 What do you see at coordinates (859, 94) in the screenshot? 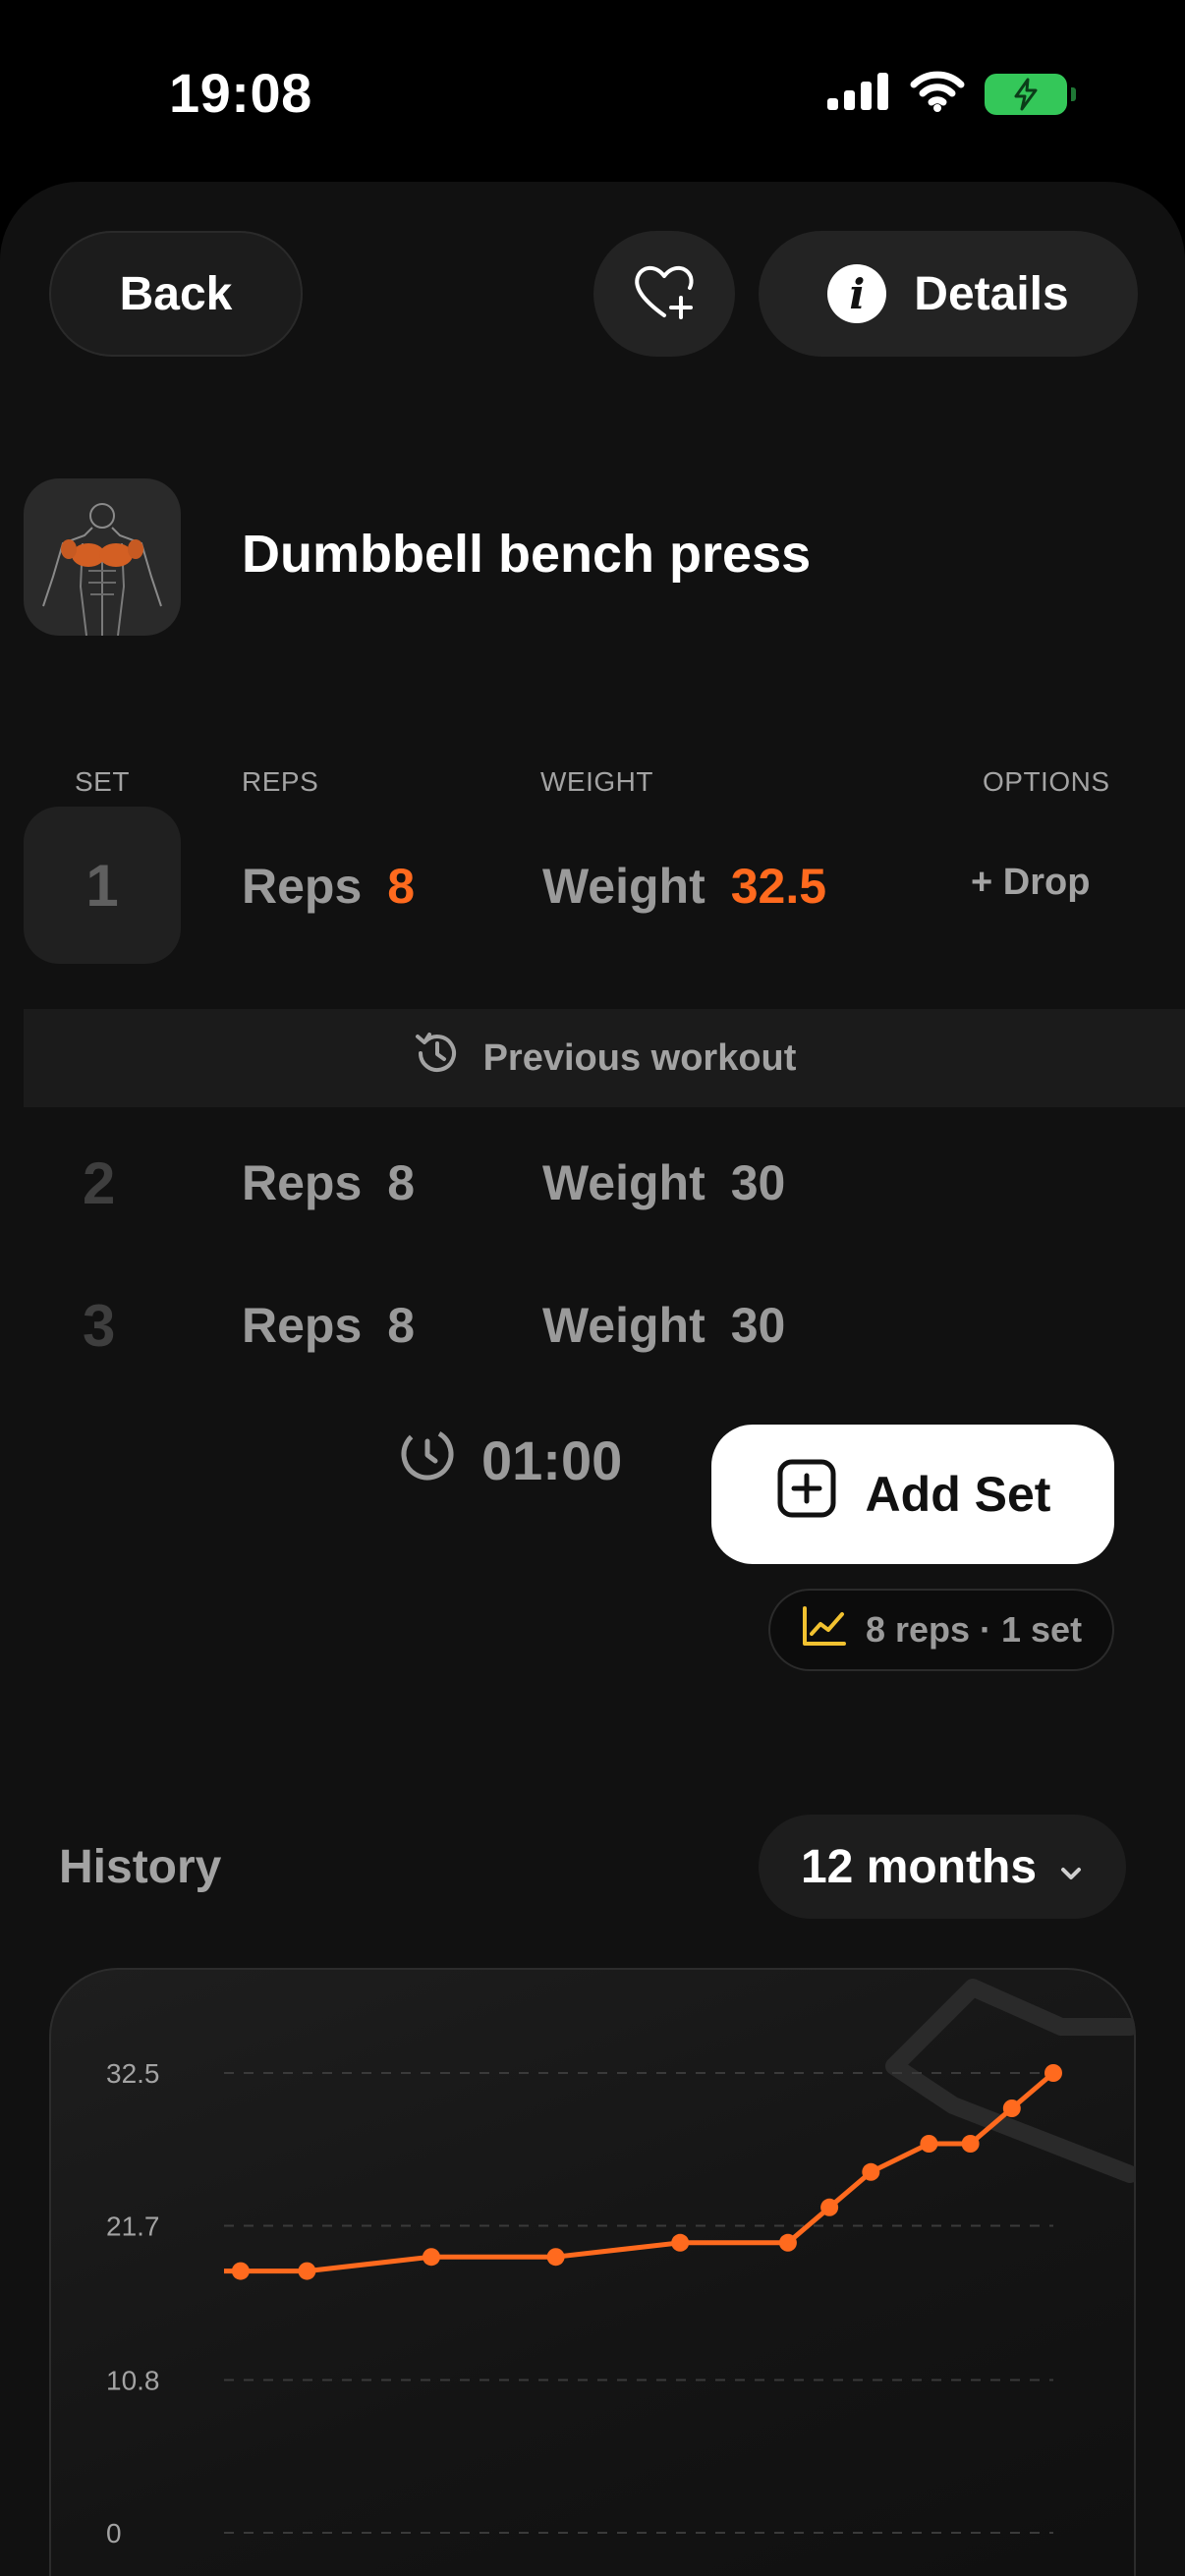
I see `signal-icon` at bounding box center [859, 94].